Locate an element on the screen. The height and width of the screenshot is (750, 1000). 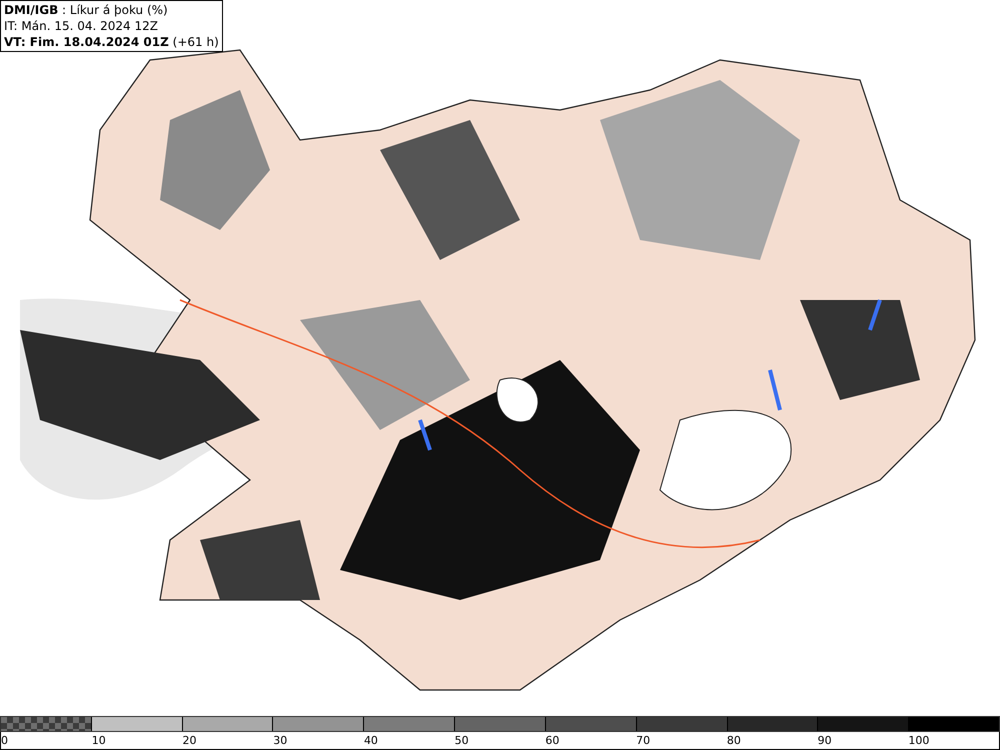
legend-label: 90 is located at coordinates (825, 740).